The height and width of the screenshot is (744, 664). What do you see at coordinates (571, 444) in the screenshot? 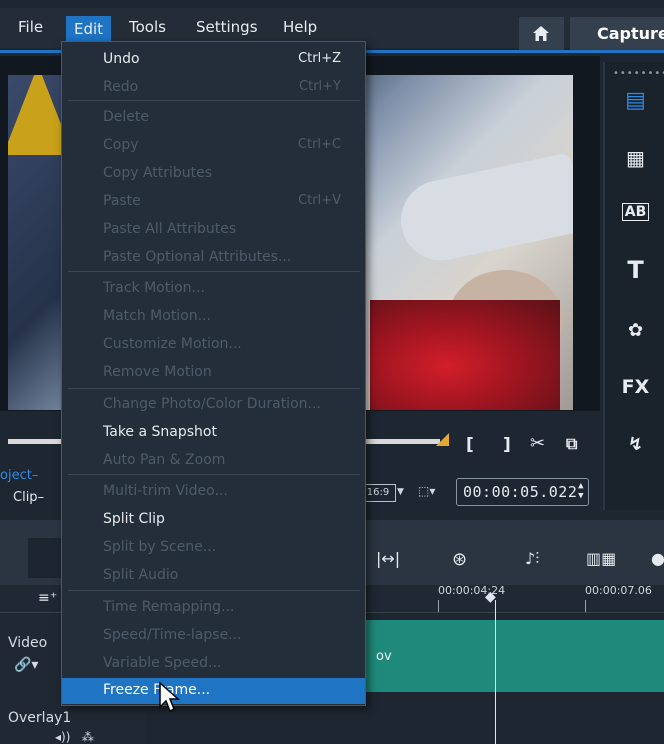
I see `enlarge-preview-icon: ⧉` at bounding box center [571, 444].